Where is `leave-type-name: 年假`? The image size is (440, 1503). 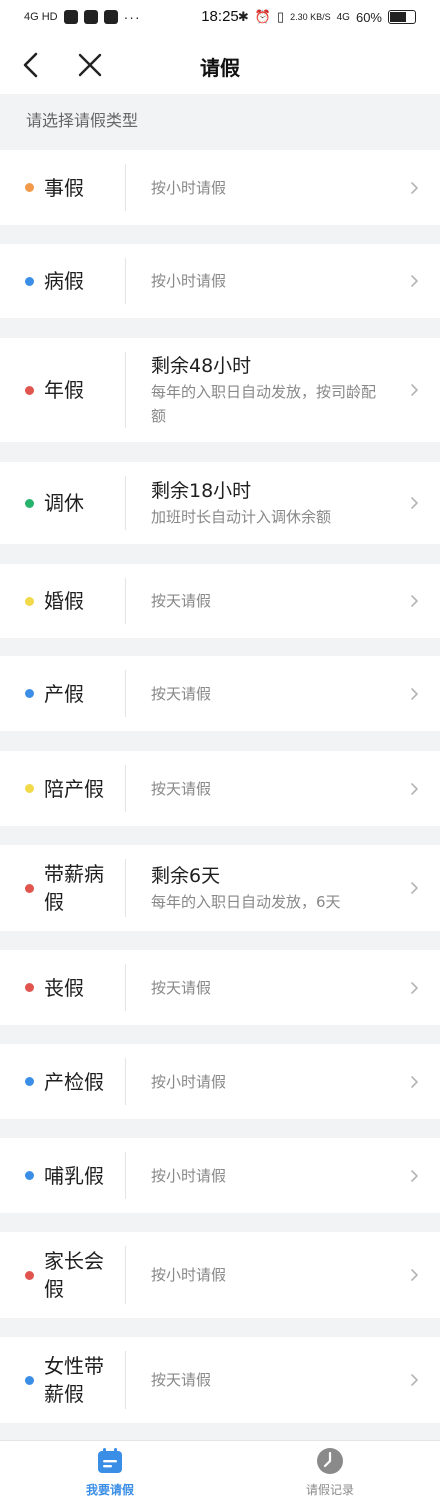
leave-type-name: 年假 is located at coordinates (64, 390).